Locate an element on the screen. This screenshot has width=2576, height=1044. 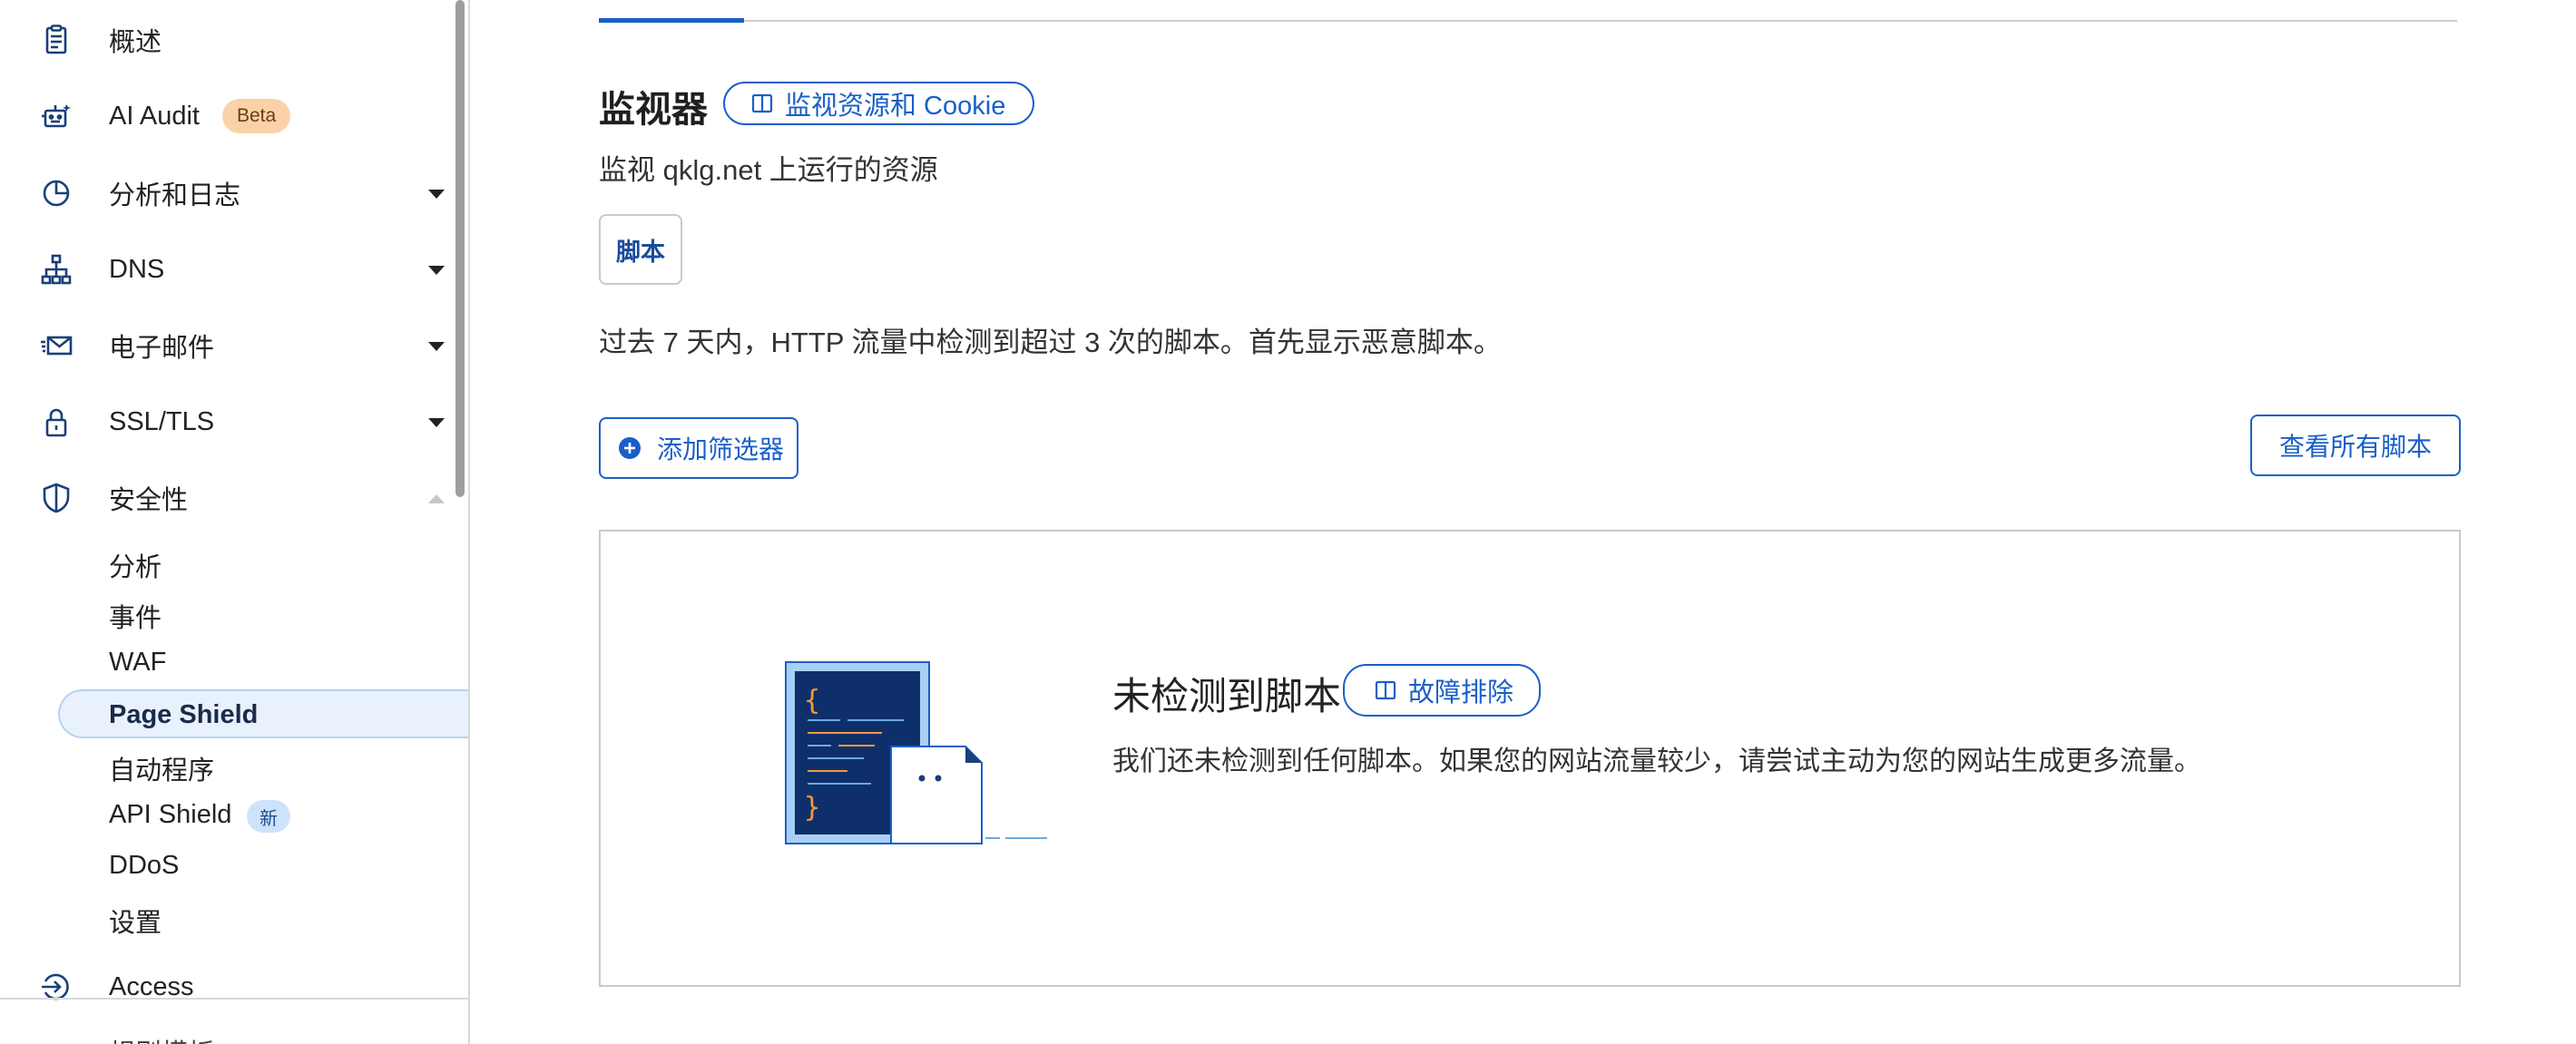
sidebar-item-security: 安全性 is located at coordinates (227, 498).